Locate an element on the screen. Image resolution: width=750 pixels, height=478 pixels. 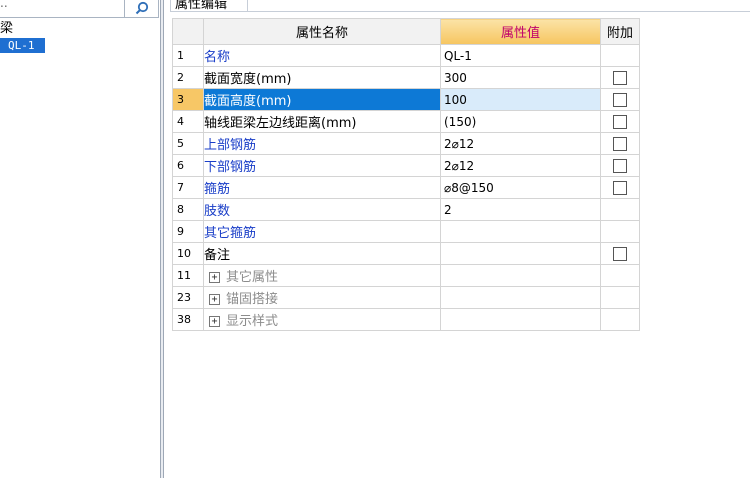
table-row: 9 其它箍筋 is located at coordinates (406, 231).